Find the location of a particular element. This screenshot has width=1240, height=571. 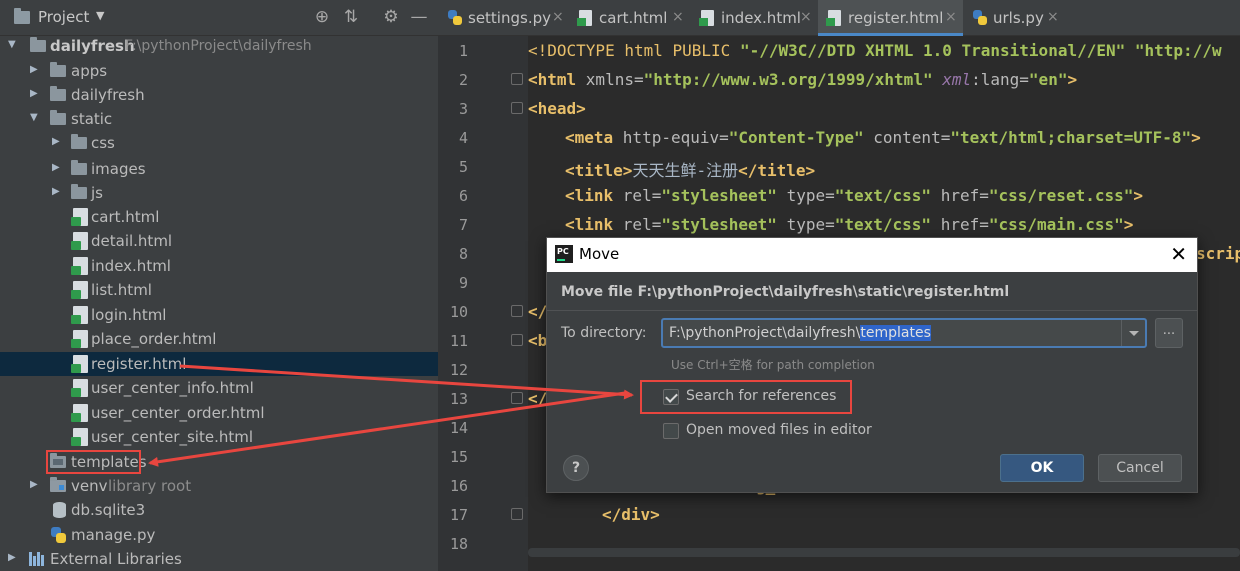

tree-item-external-libraries: ▶ External Libraries is located at coordinates (219, 559).